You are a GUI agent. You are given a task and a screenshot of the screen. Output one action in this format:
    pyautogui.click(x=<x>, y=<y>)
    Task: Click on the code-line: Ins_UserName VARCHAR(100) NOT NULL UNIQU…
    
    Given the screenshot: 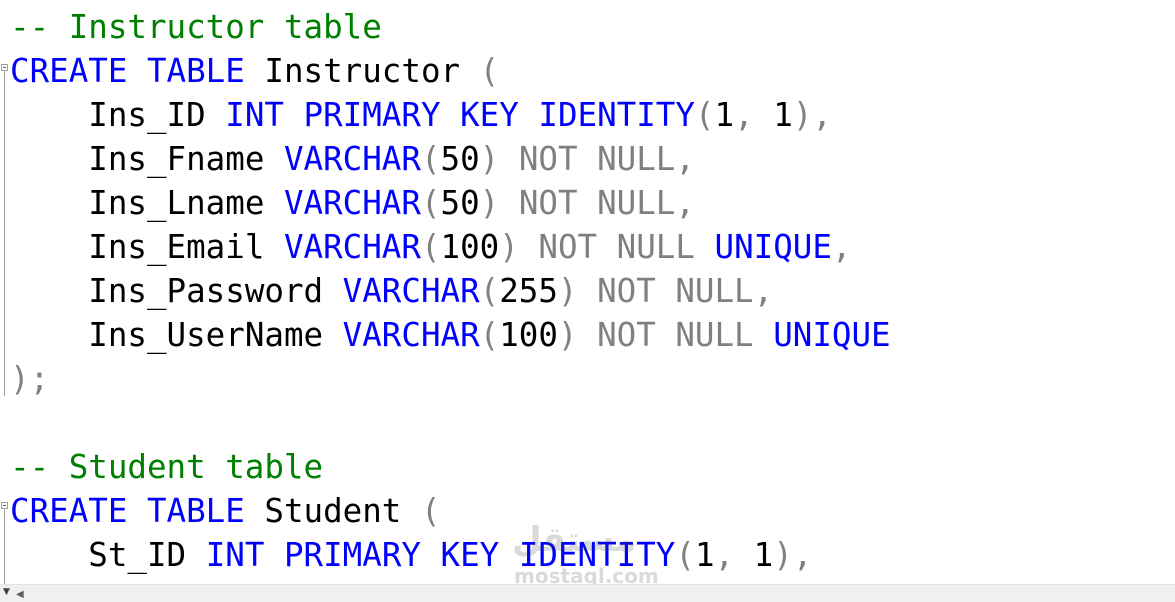 What is the action you would take?
    pyautogui.click(x=450, y=335)
    